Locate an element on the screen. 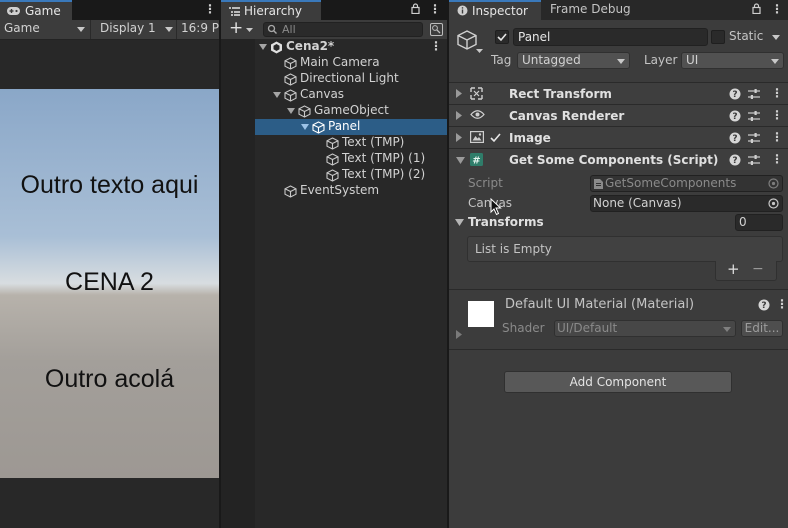 This screenshot has width=788, height=528. hierarchy-item: EventSystem is located at coordinates (351, 191).